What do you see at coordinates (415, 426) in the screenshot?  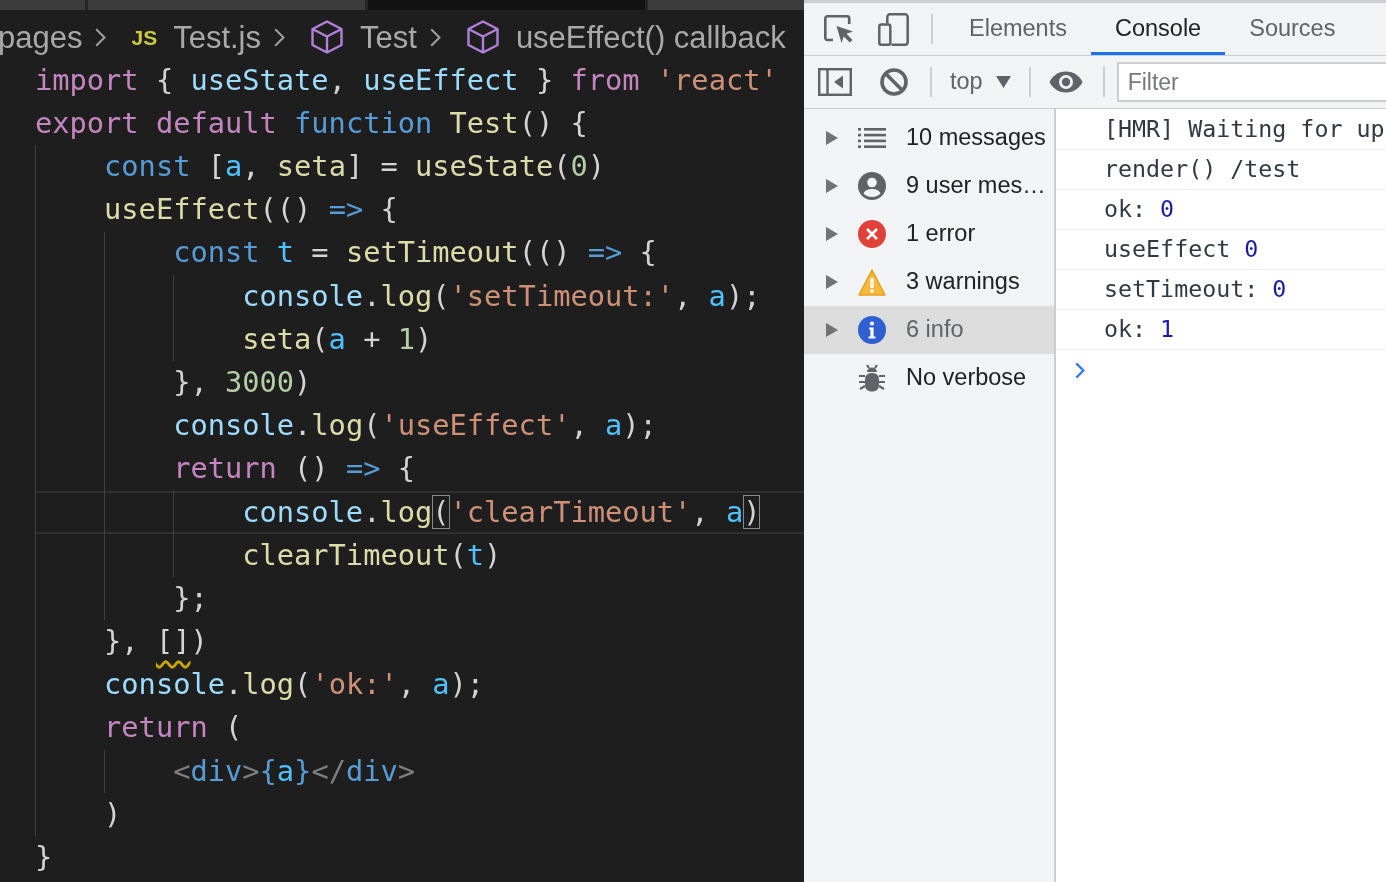 I see `code-line: console.log('useEffect', a);` at bounding box center [415, 426].